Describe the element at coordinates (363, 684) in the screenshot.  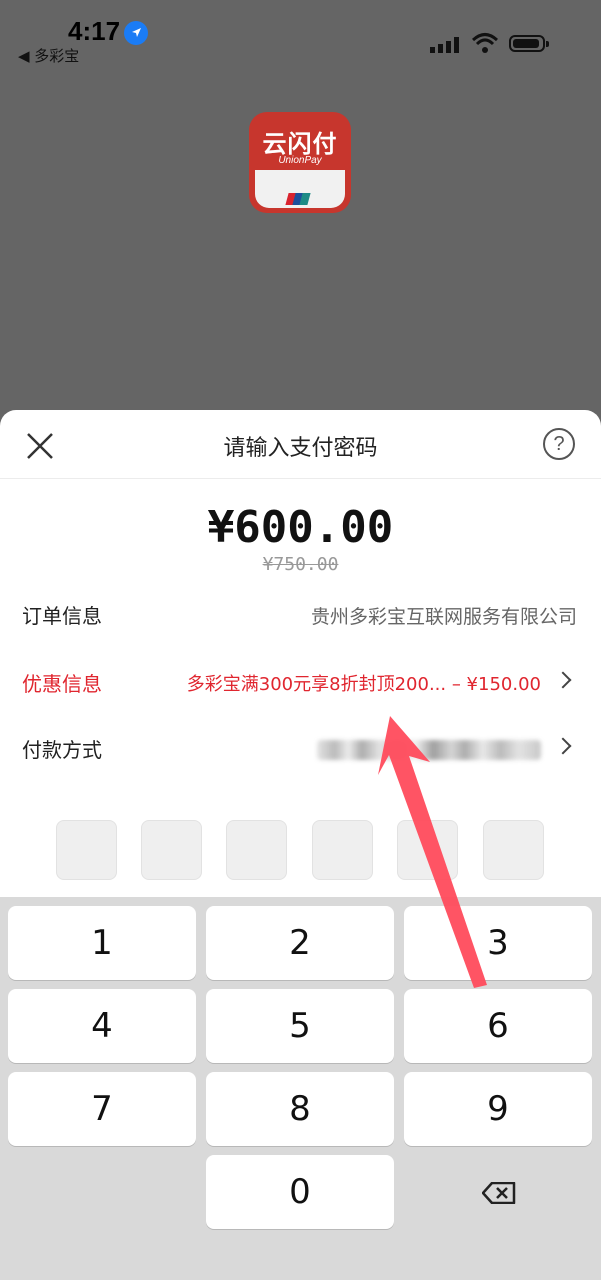
I see `discount-info-value: 多彩宝满300元享8折封顶200... – ¥150.00` at that location.